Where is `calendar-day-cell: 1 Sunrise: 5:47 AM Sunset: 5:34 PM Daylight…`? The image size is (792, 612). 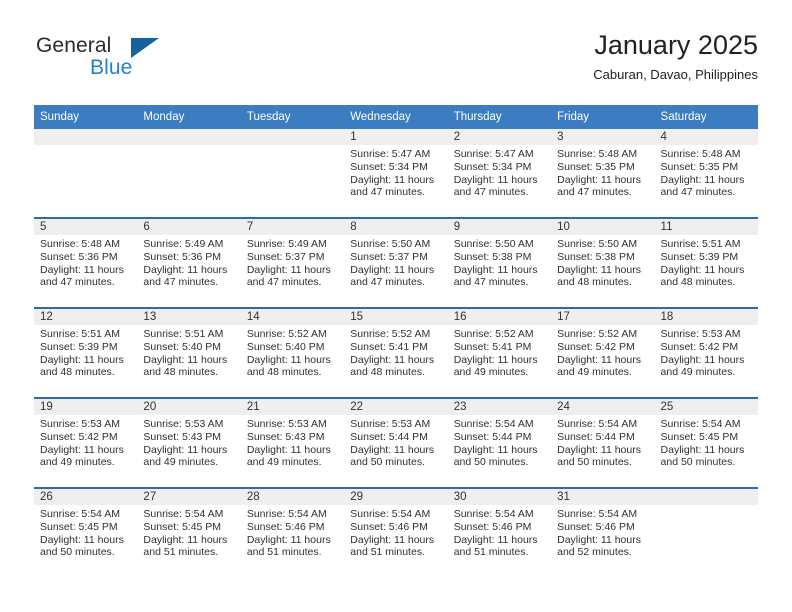
calendar-day-cell: 1 Sunrise: 5:47 AM Sunset: 5:34 PM Daylight… is located at coordinates (396, 173).